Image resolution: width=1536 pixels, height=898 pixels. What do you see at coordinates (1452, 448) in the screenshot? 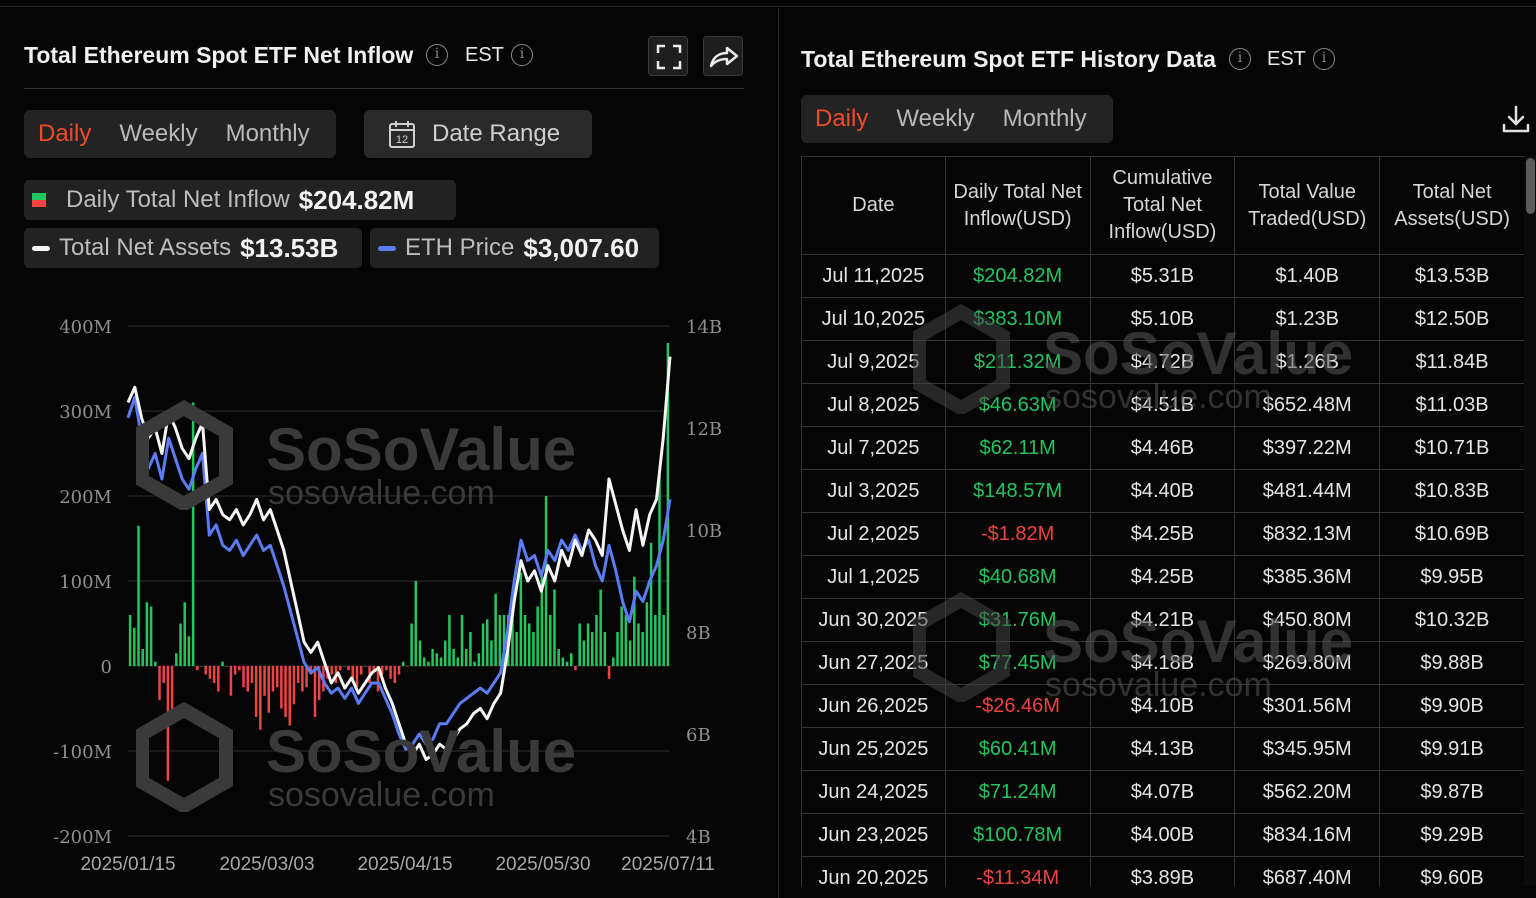
I see `cell-net-assets: $10.71B` at bounding box center [1452, 448].